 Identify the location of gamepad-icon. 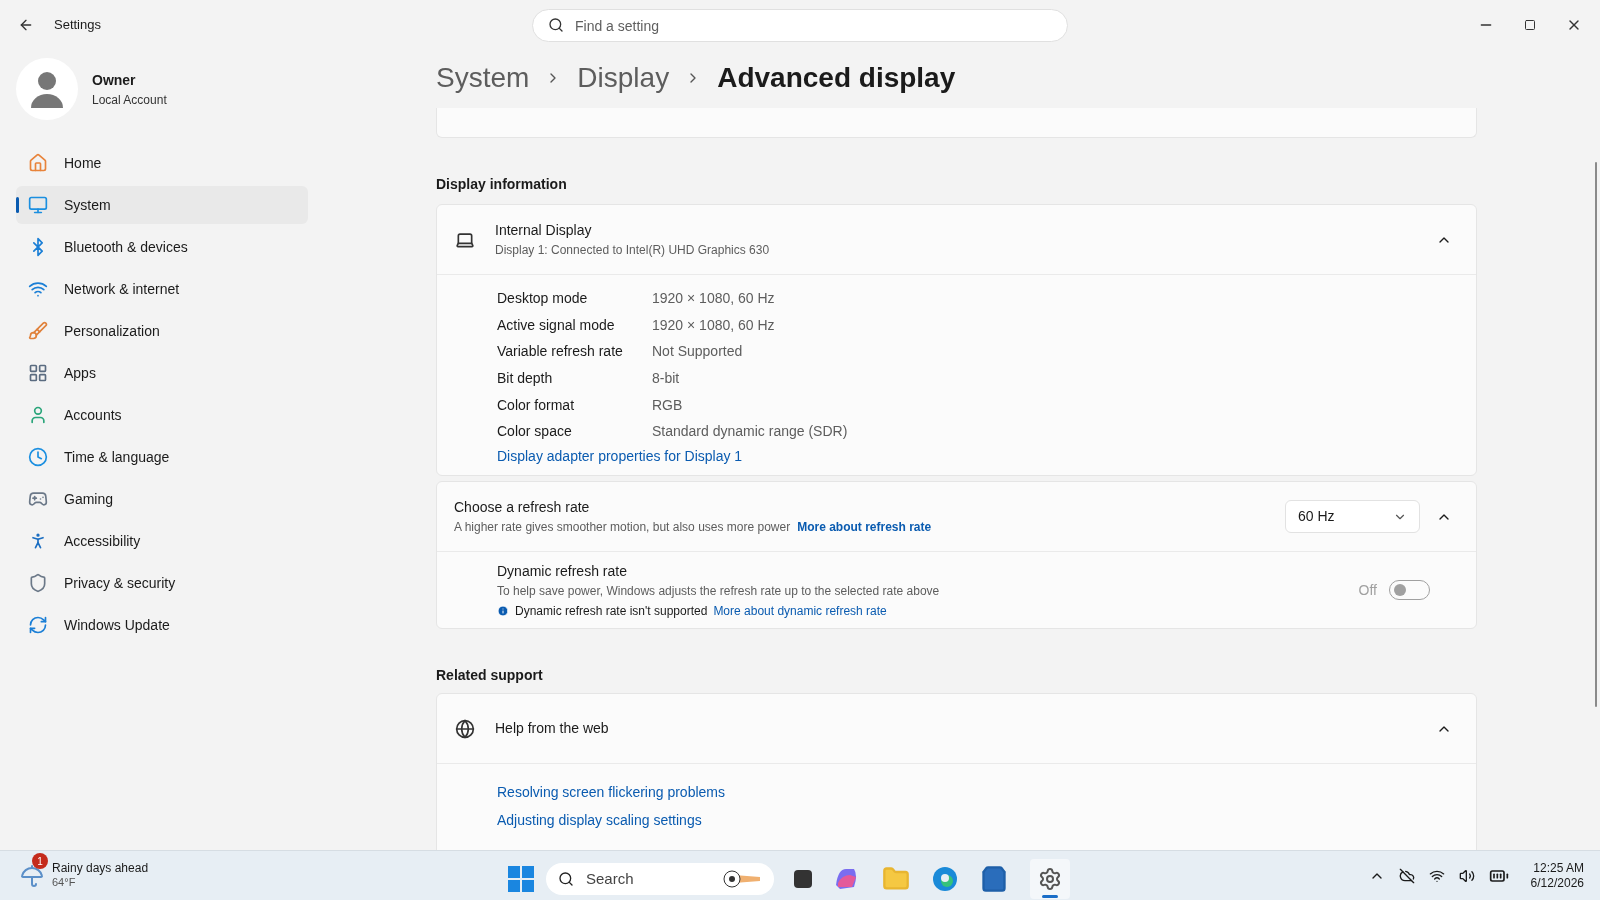
(38, 499).